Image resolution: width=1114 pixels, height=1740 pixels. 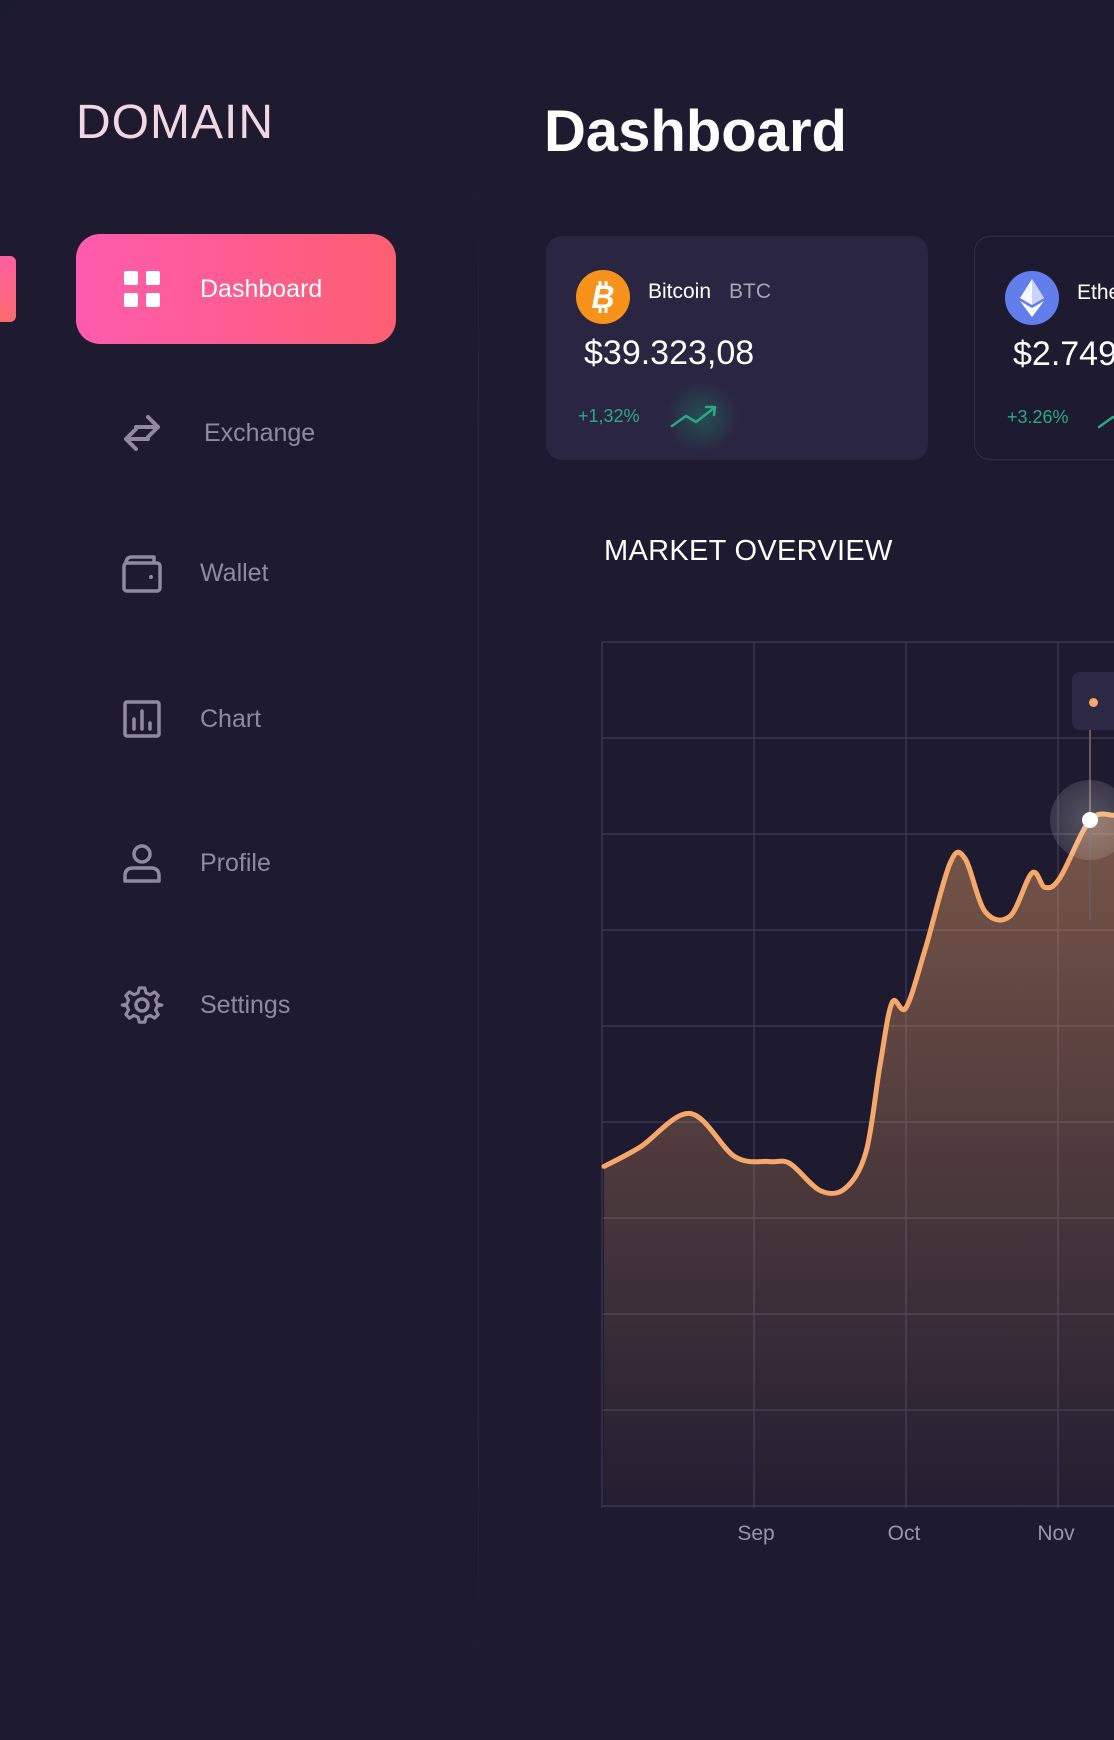 I want to click on series-line, so click(x=857, y=1003).